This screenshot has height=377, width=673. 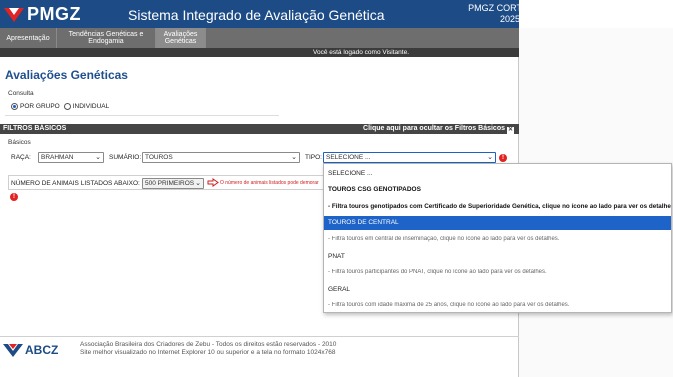 I want to click on radio-individual, so click(x=67, y=106).